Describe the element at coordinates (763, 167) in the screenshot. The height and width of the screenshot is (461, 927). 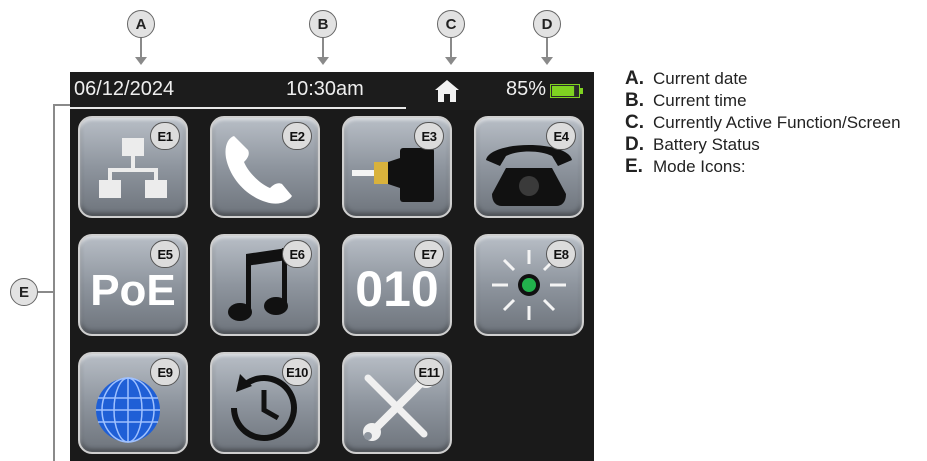
I see `legend-item-mode-icons: E. Mode Icons:` at that location.